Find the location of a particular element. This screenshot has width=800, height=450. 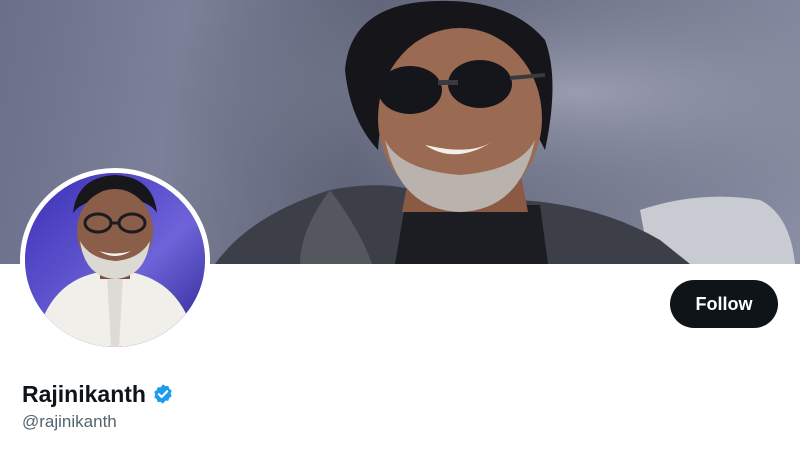

follow-button: Follow is located at coordinates (724, 304).